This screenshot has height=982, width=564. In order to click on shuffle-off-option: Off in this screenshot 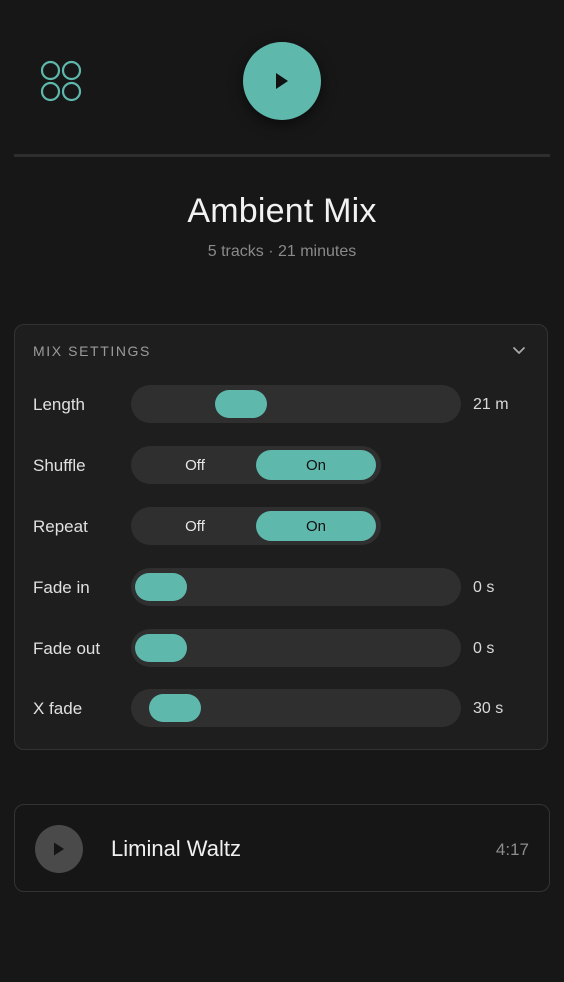, I will do `click(195, 465)`.